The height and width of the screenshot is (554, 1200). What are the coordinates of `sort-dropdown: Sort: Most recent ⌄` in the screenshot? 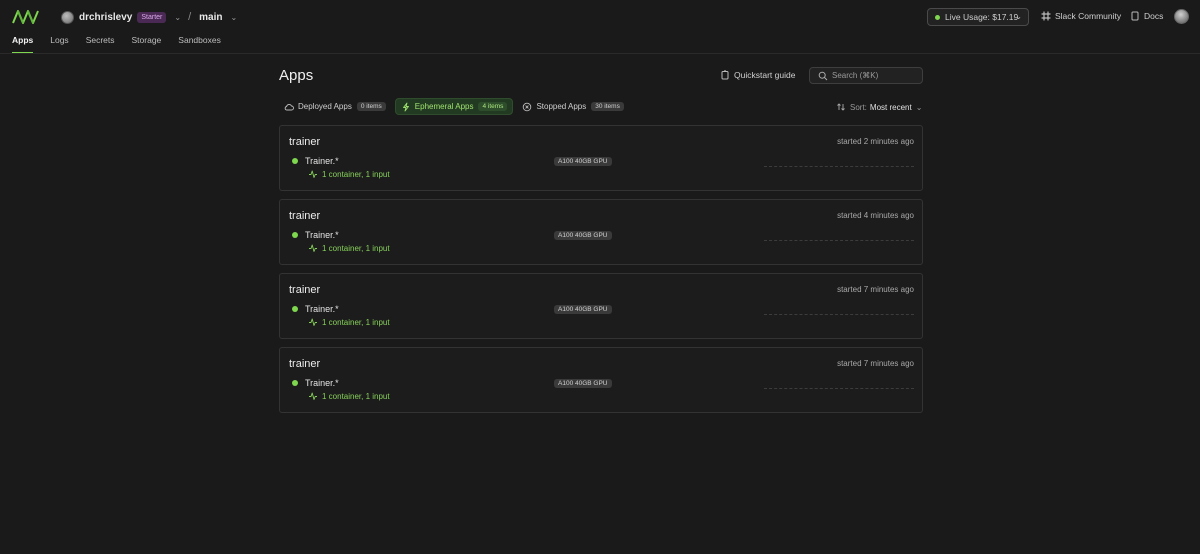 It's located at (879, 107).